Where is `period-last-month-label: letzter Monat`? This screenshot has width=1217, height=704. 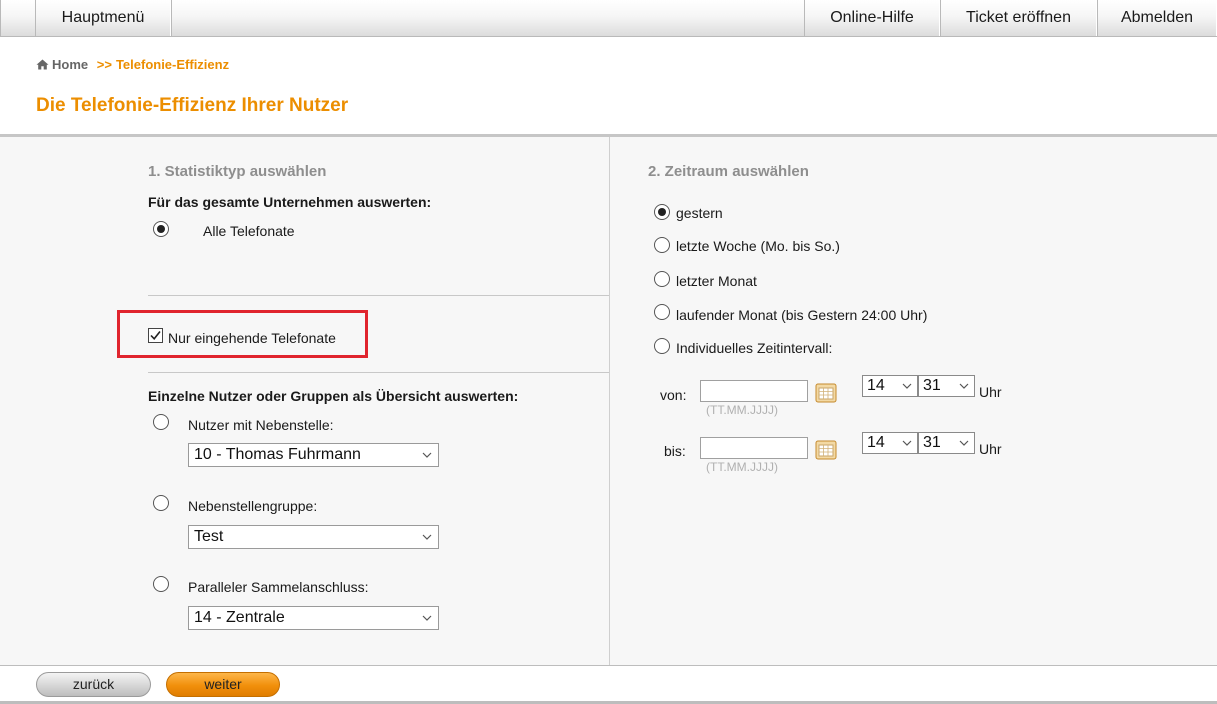
period-last-month-label: letzter Monat is located at coordinates (716, 281).